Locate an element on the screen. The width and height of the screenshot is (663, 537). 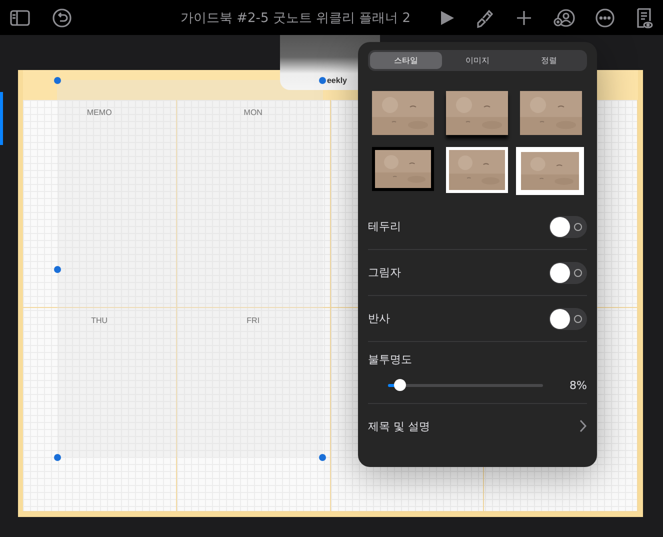
toggle-label: 테두리 is located at coordinates (384, 226).